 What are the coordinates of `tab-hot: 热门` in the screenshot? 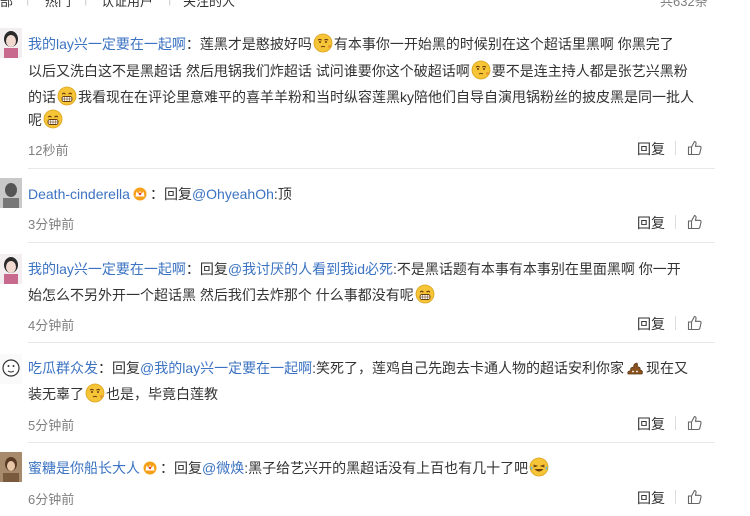 It's located at (58, 5).